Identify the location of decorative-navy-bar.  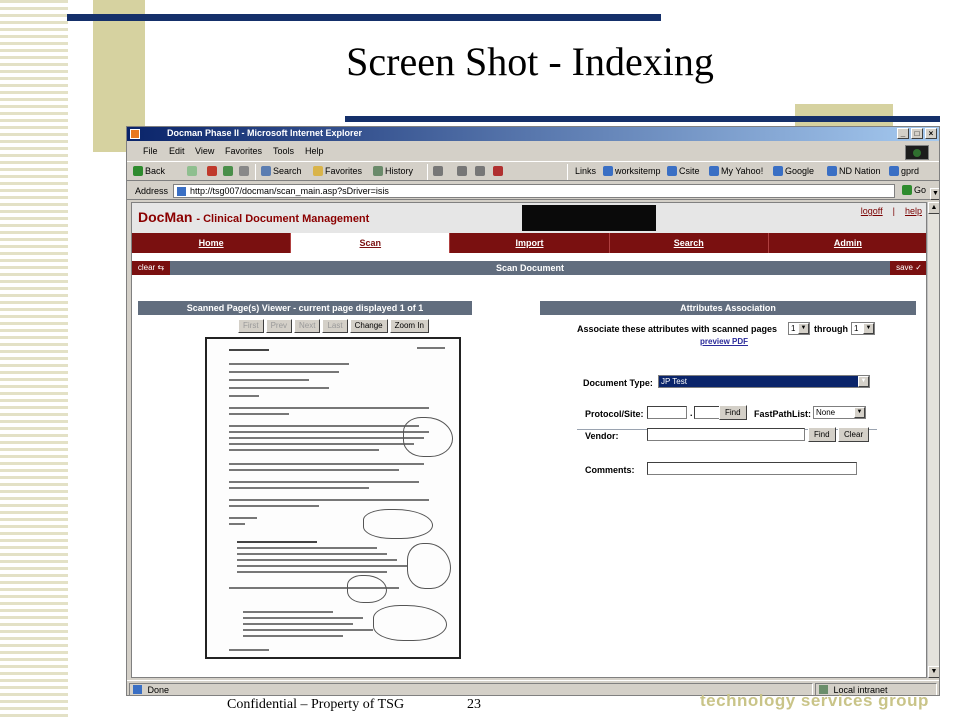
(364, 17).